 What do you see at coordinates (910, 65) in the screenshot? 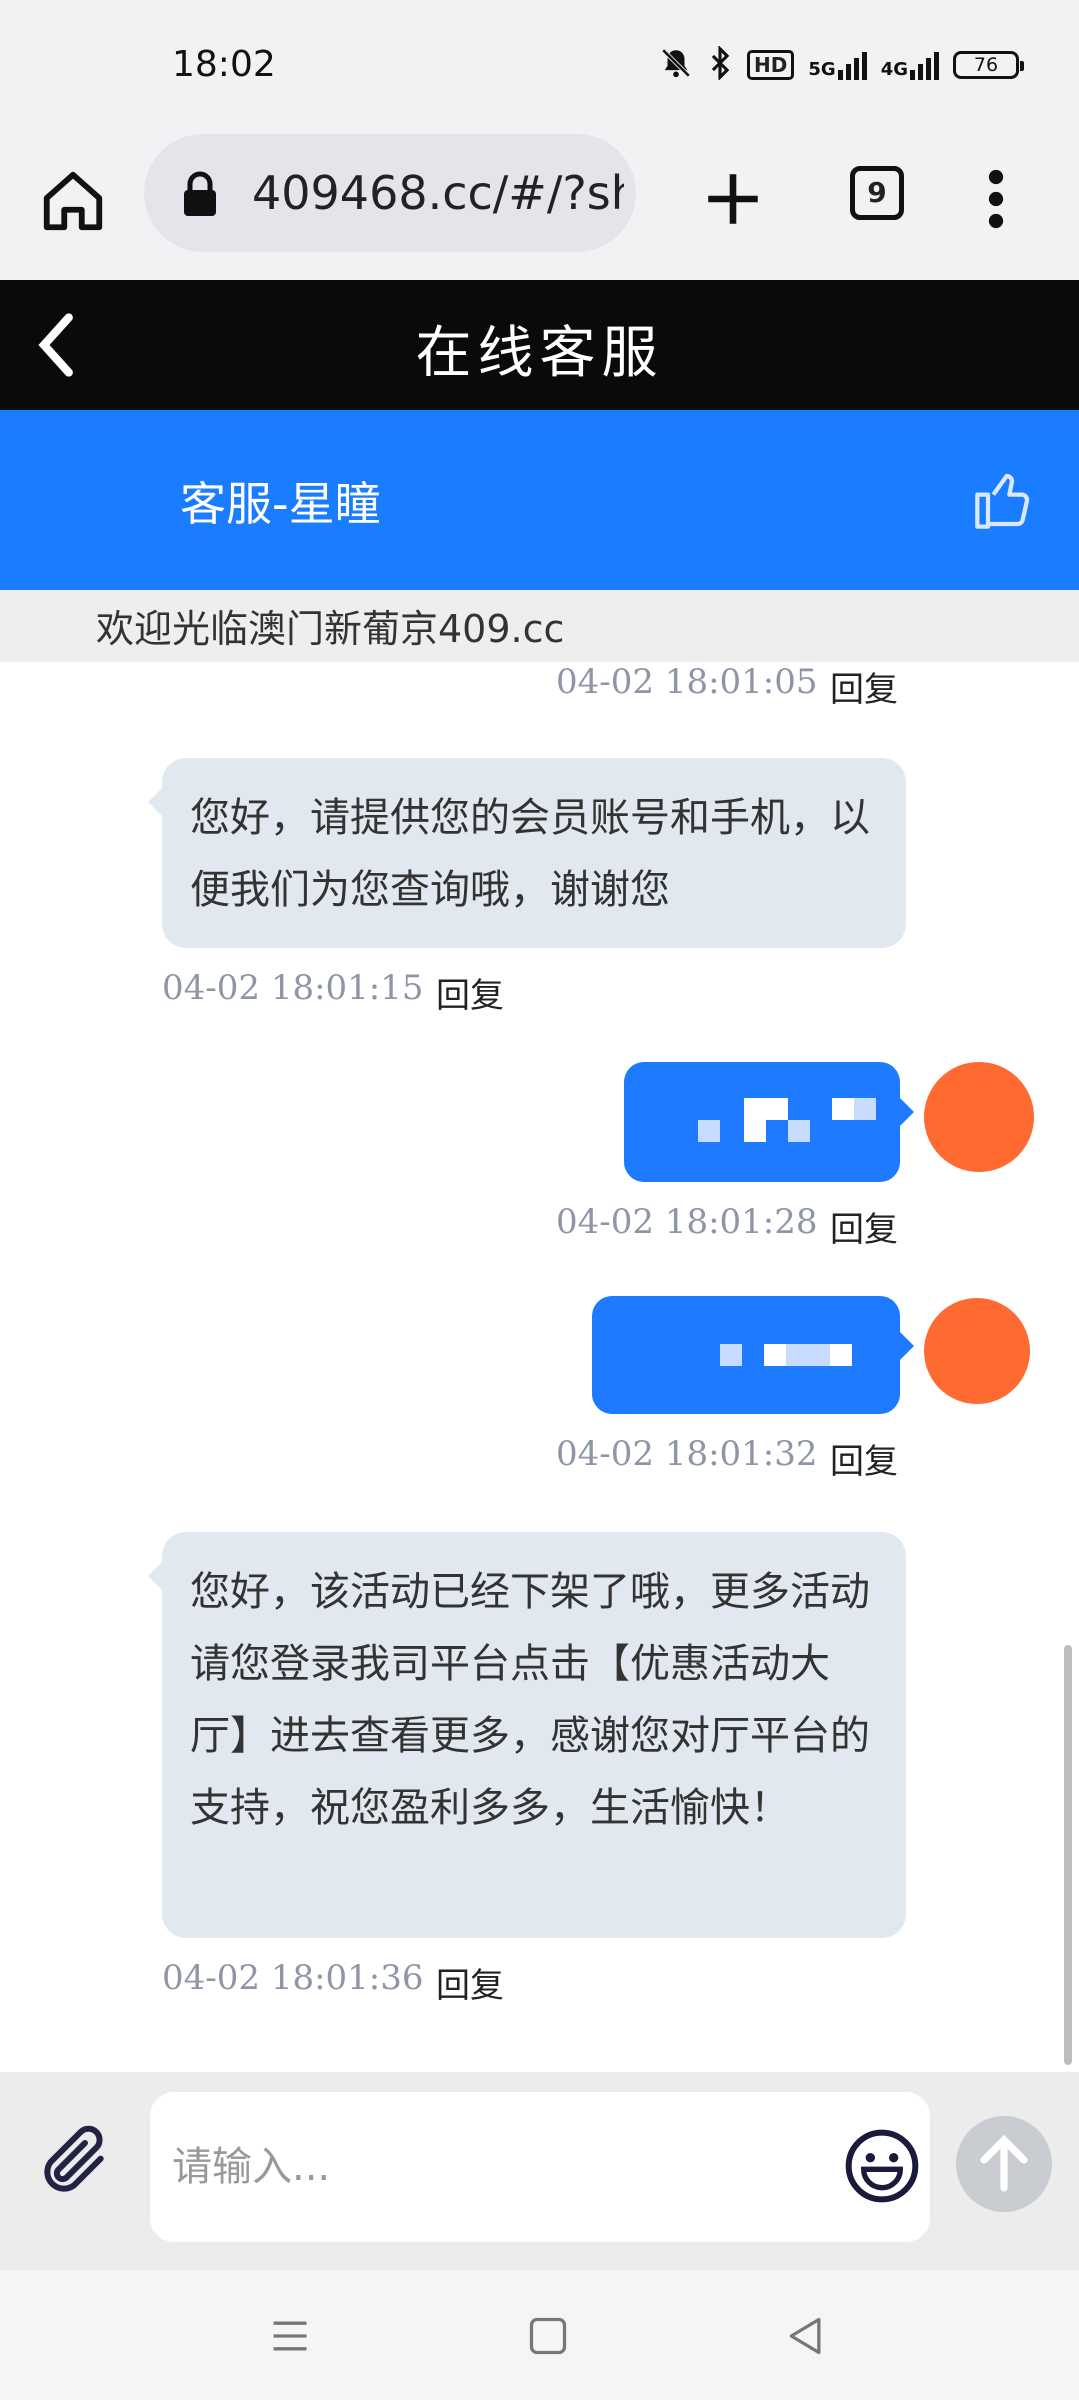
I see `signal-4g-icon: 4G` at bounding box center [910, 65].